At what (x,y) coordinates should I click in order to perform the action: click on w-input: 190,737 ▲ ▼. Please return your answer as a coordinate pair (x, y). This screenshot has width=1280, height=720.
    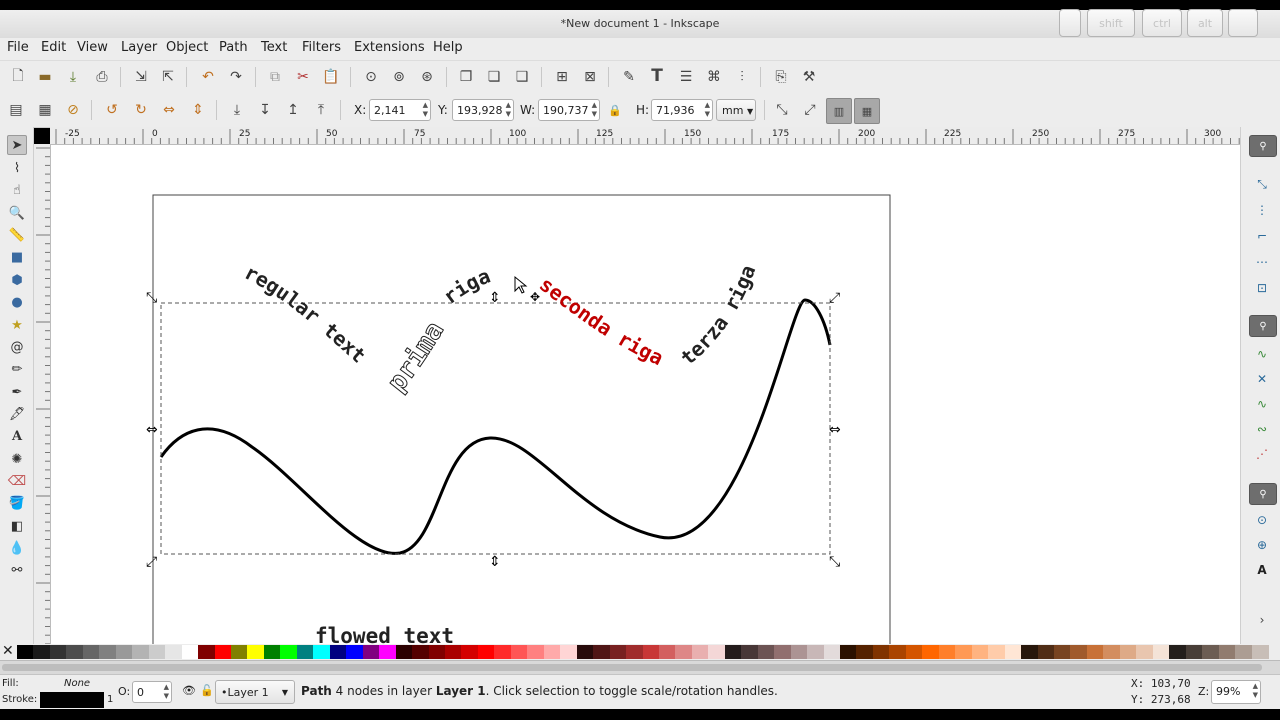
    Looking at the image, I should click on (569, 110).